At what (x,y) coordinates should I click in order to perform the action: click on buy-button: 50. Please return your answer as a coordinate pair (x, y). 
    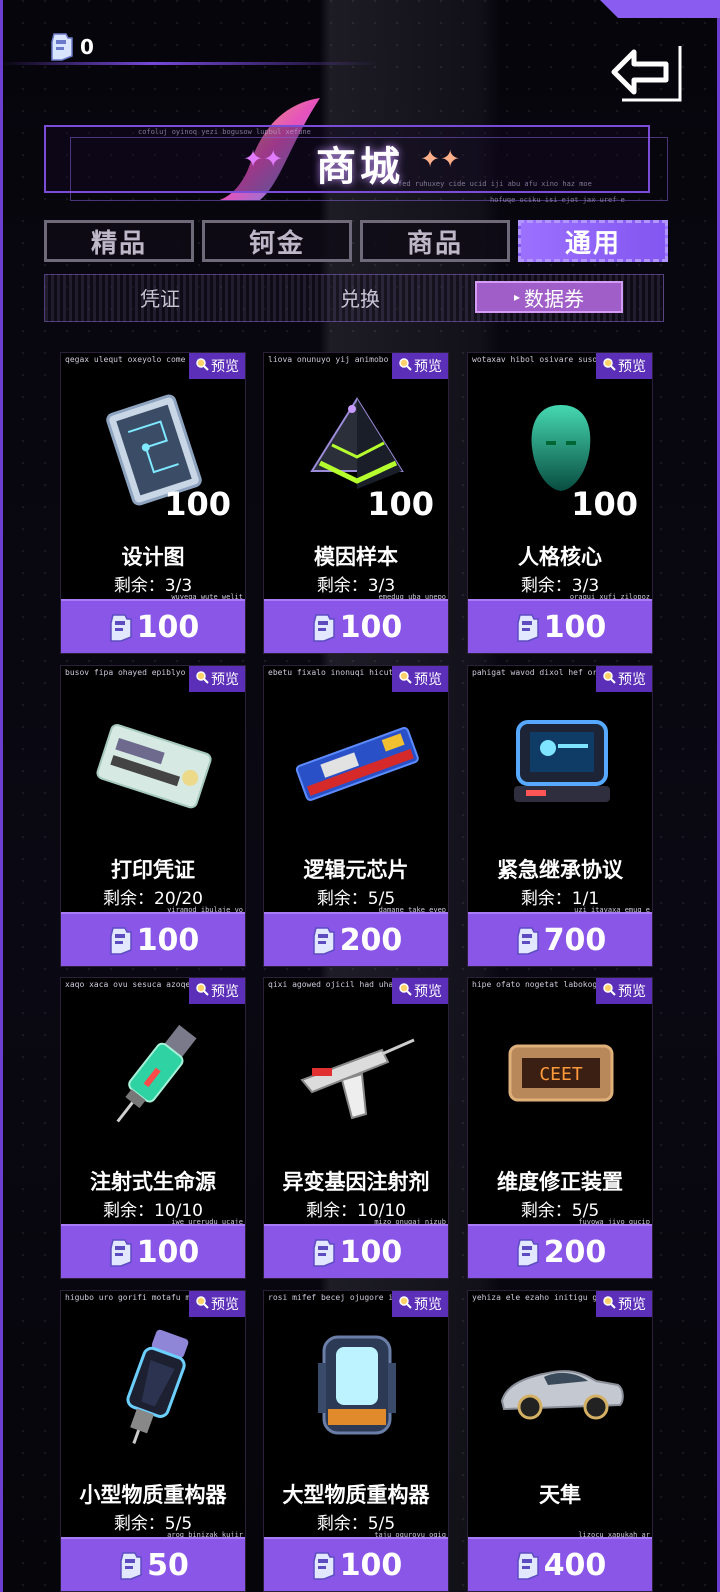
    Looking at the image, I should click on (153, 1564).